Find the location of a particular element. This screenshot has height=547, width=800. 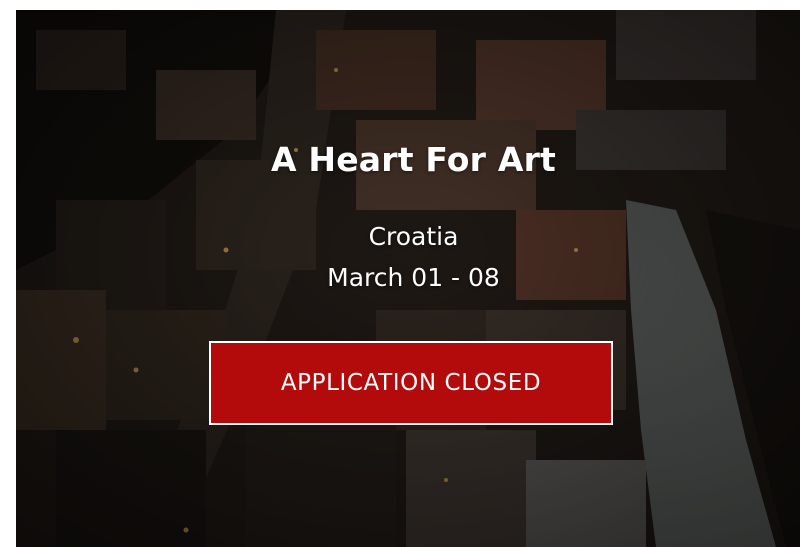

event-location: Croatia is located at coordinates (413, 236).